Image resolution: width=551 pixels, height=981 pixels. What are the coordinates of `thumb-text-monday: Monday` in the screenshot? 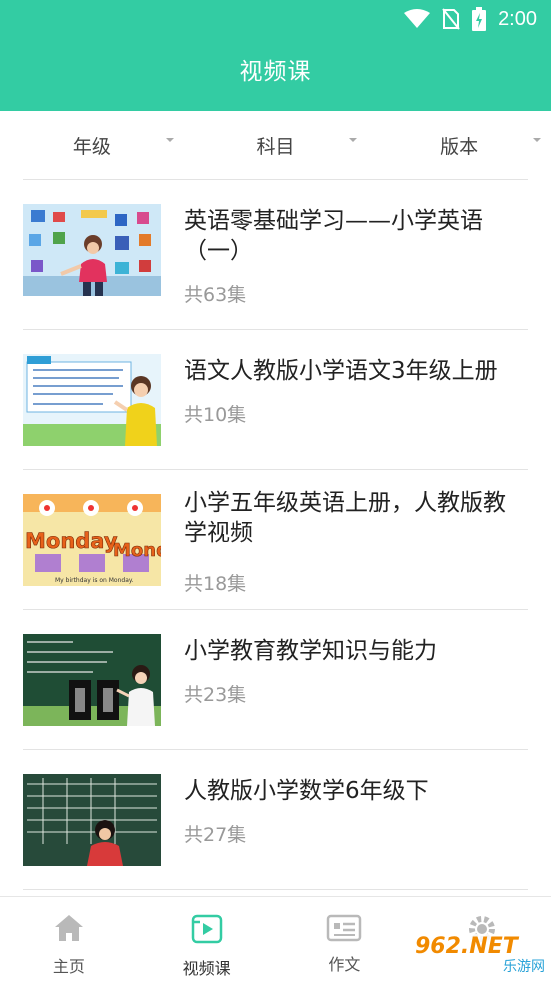 It's located at (71, 541).